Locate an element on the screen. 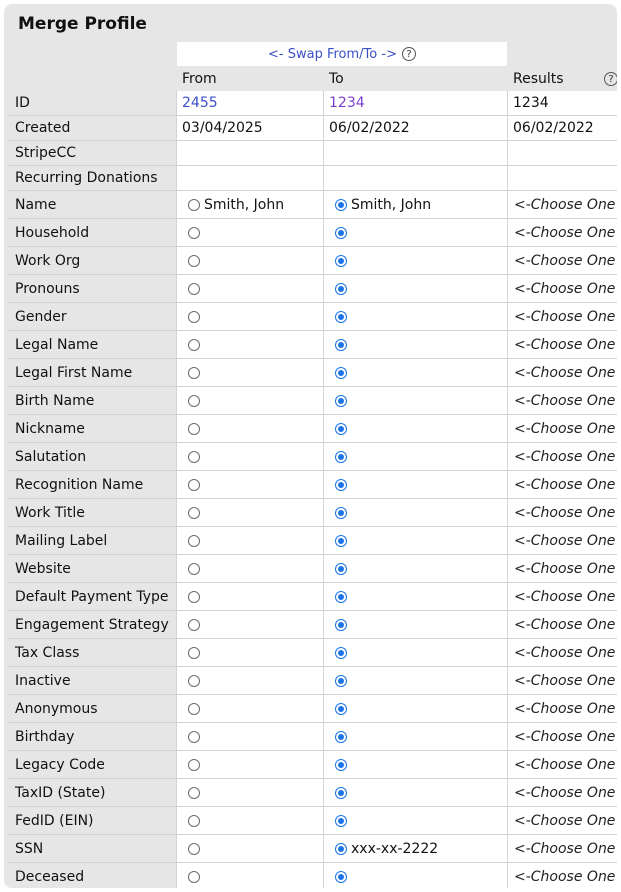 This screenshot has width=621, height=892. to-id-link: 1234 is located at coordinates (415, 103).